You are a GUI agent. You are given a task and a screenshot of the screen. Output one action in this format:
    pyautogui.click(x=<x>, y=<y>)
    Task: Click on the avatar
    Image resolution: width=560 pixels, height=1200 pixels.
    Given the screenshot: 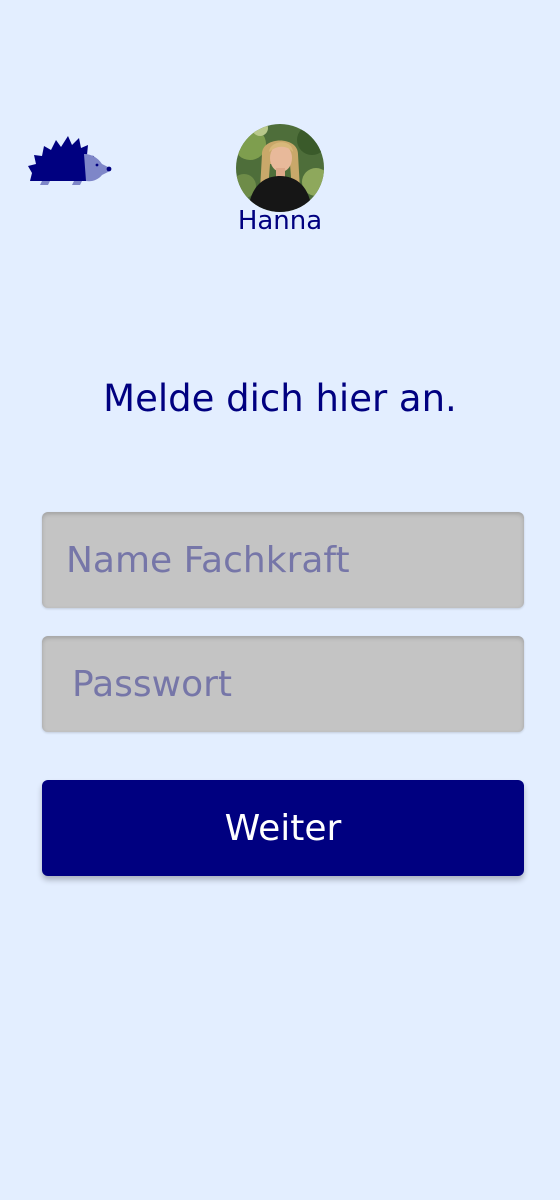 What is the action you would take?
    pyautogui.click(x=280, y=168)
    